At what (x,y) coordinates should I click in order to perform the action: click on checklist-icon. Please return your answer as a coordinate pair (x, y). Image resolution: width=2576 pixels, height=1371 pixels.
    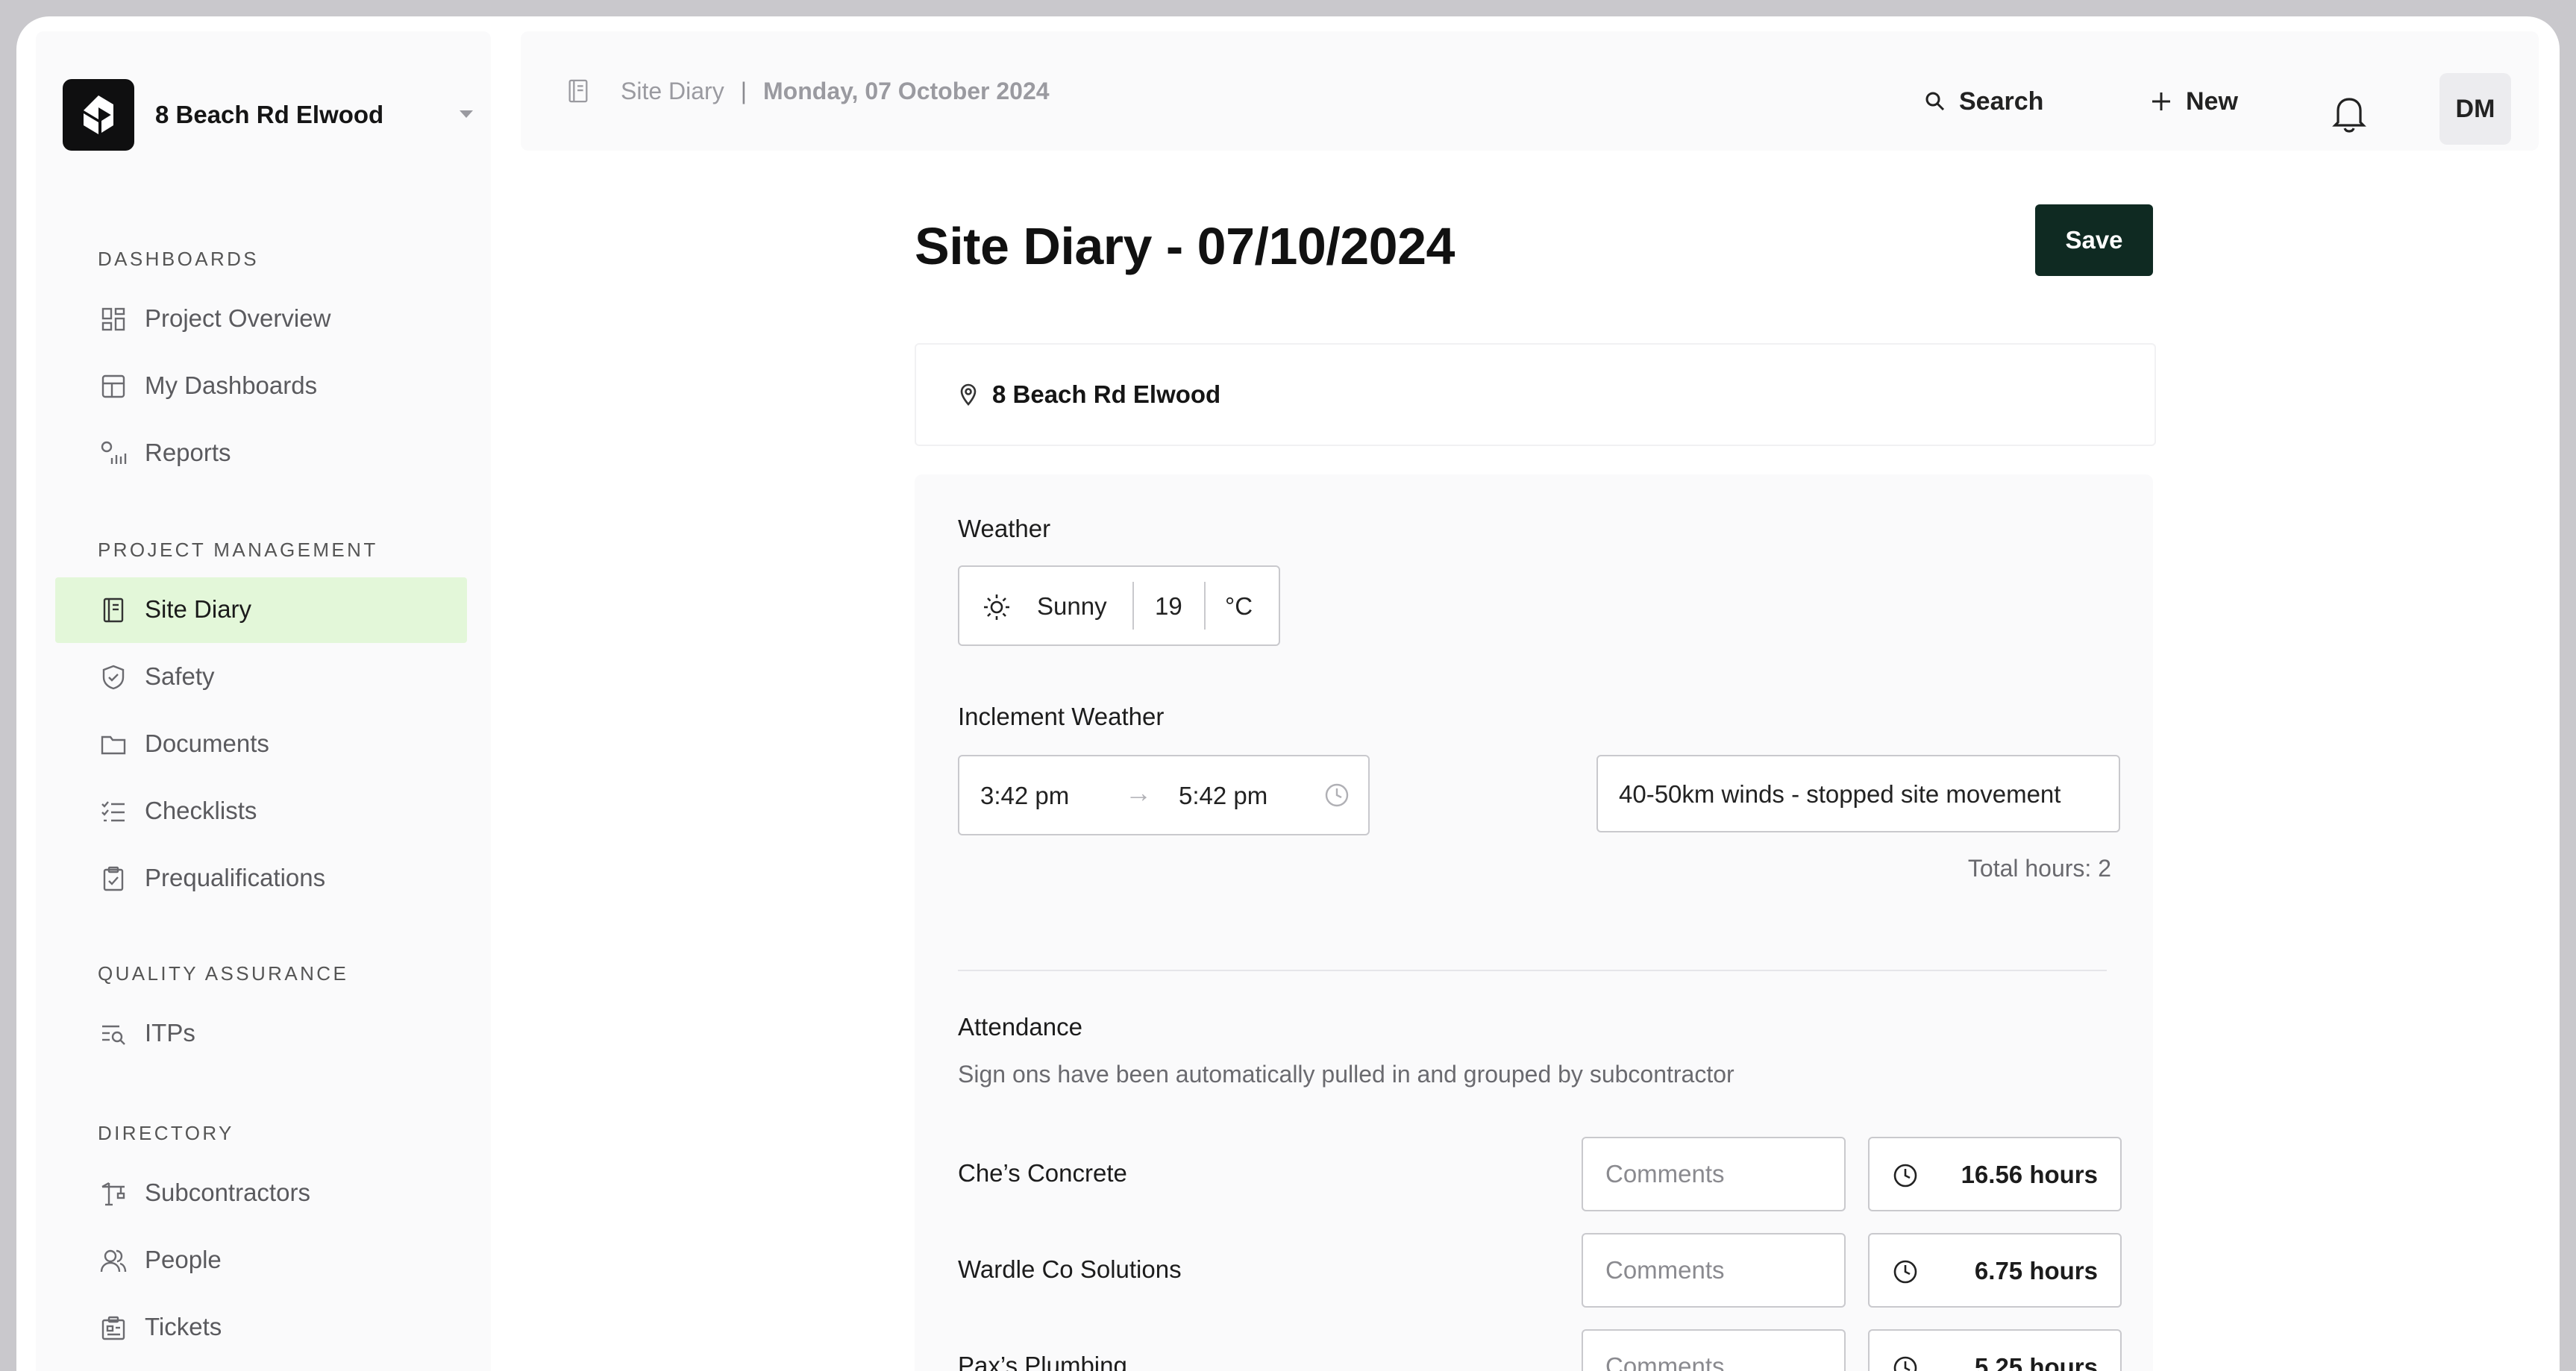
    Looking at the image, I should click on (113, 811).